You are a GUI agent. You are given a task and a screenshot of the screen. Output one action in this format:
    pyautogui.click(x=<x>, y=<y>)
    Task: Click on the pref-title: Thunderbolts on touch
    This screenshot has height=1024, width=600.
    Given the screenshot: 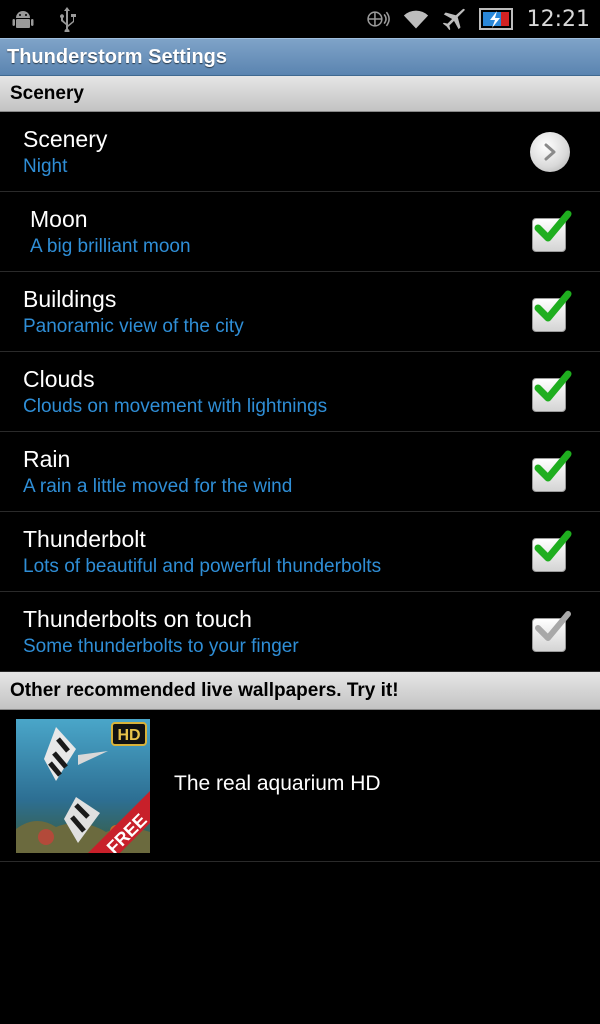 What is the action you would take?
    pyautogui.click(x=137, y=619)
    